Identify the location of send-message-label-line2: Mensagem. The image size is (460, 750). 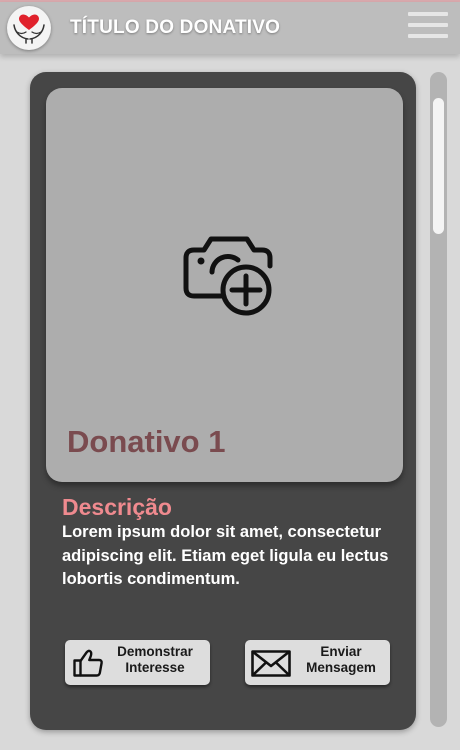
(341, 667).